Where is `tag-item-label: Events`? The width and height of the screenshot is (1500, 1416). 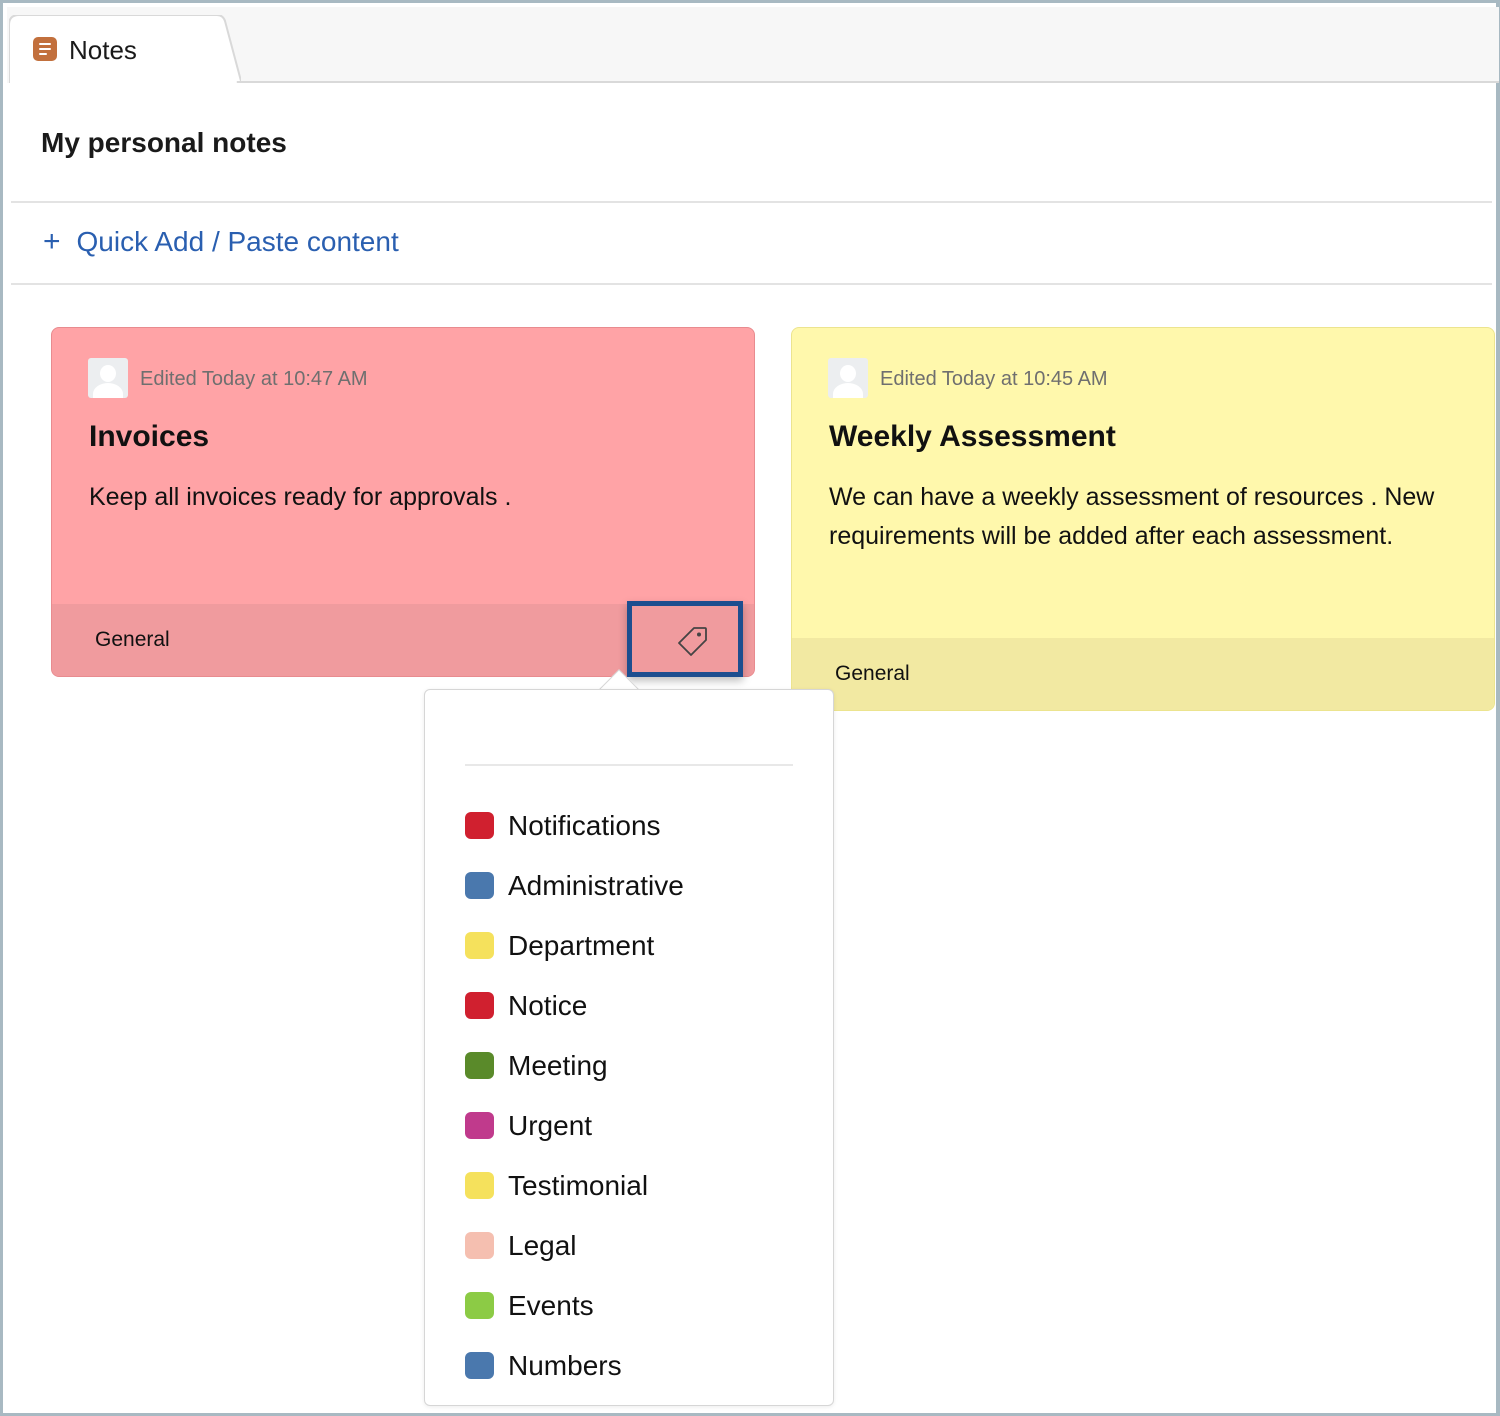 tag-item-label: Events is located at coordinates (551, 1305).